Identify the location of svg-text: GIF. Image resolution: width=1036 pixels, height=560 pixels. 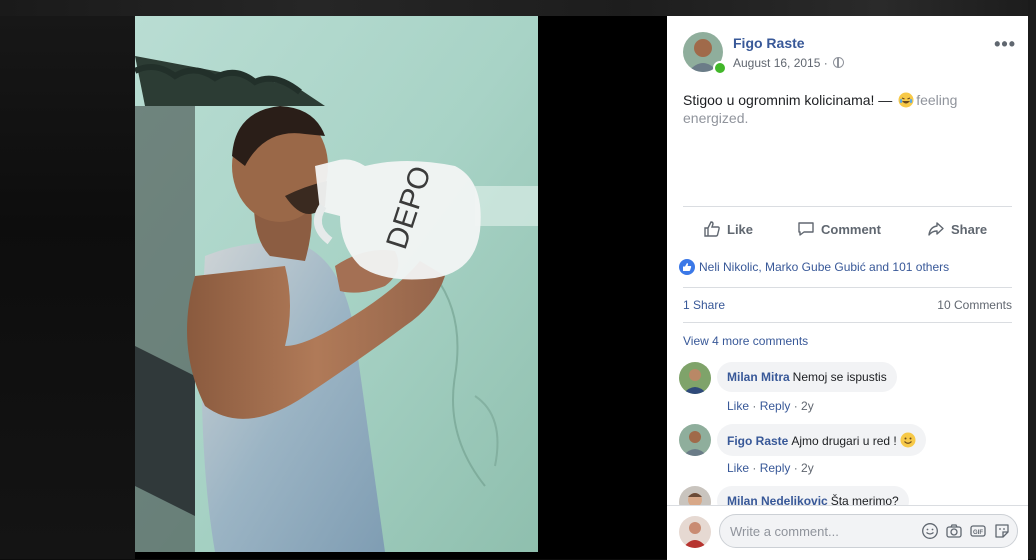
(978, 533).